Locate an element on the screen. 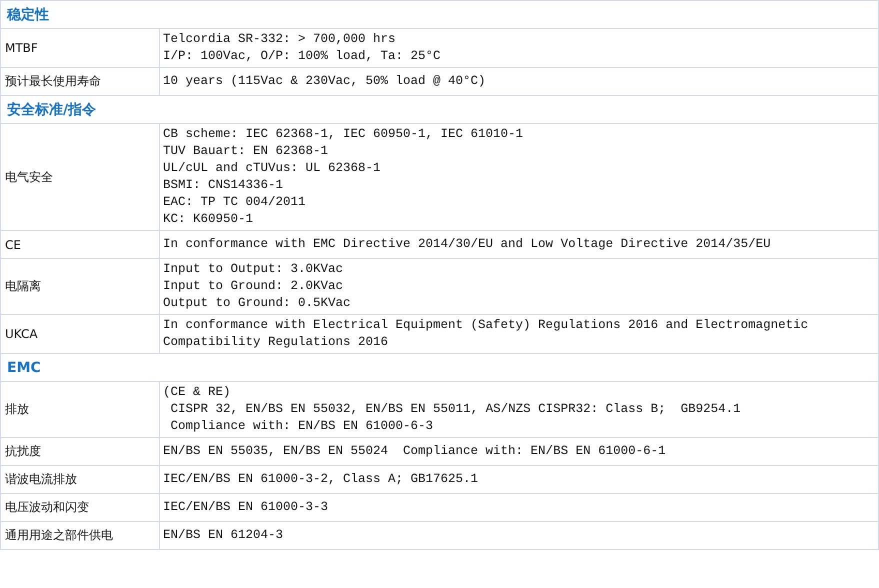  section-heading: 安全标准/指令 is located at coordinates (439, 110).